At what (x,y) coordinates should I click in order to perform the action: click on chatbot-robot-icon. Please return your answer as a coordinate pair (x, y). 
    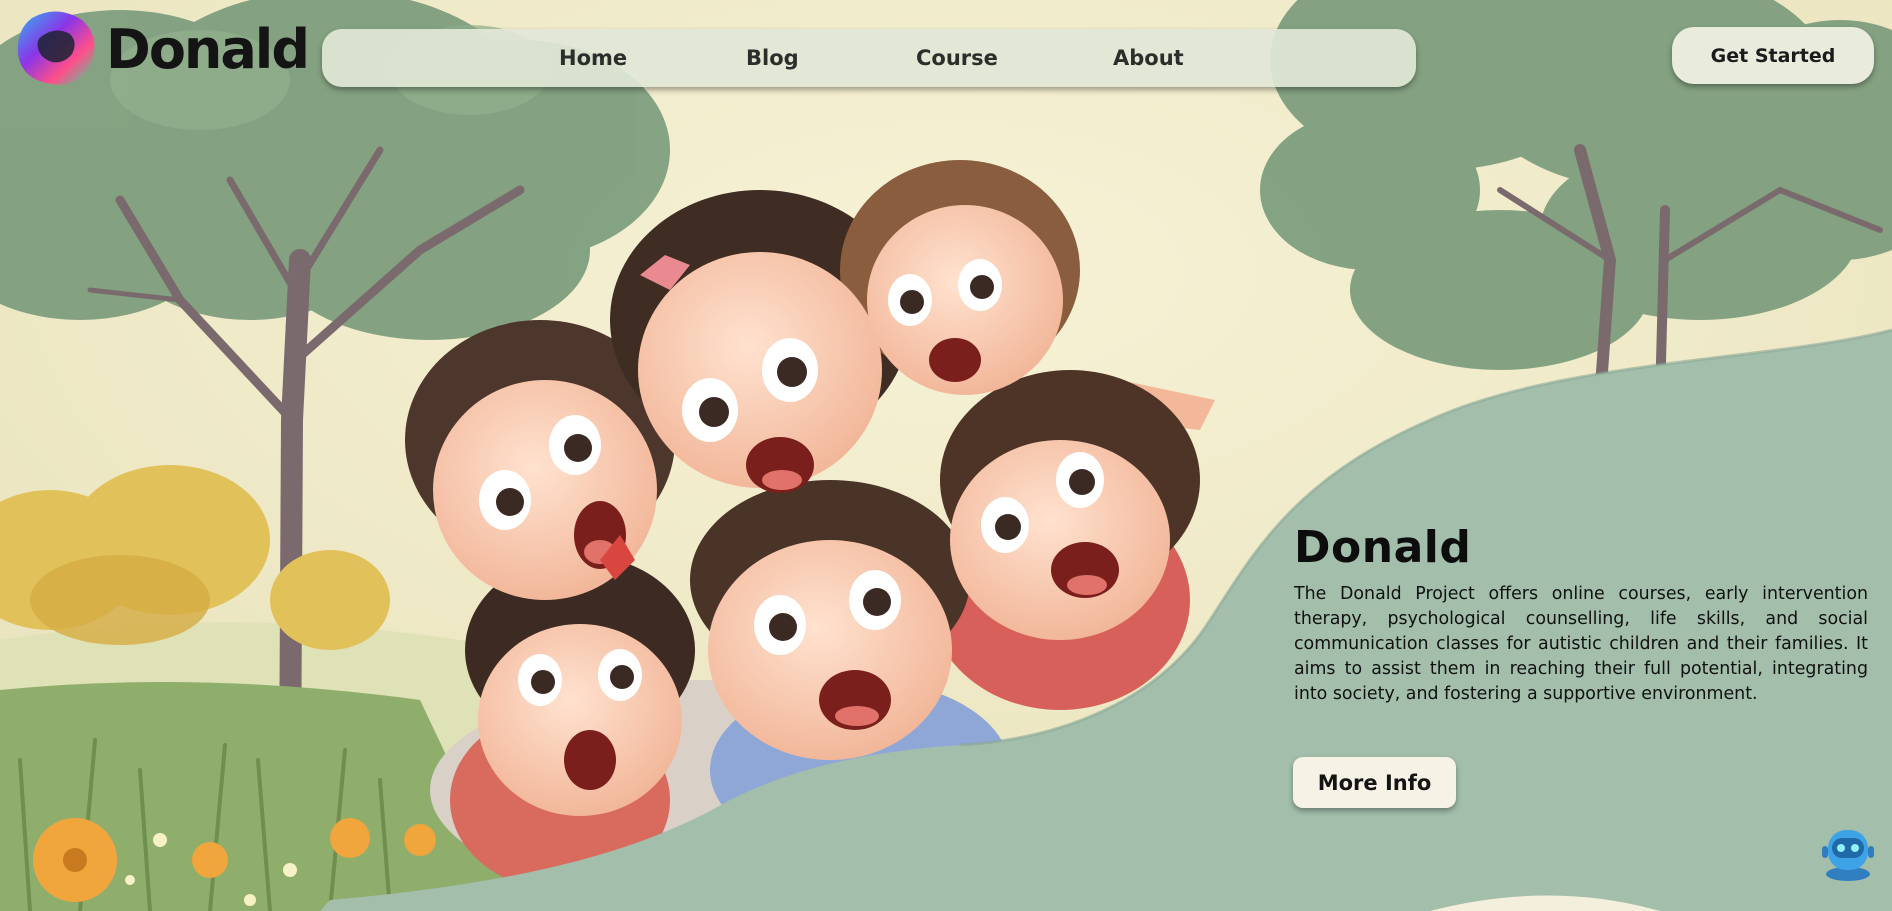
    Looking at the image, I should click on (1848, 852).